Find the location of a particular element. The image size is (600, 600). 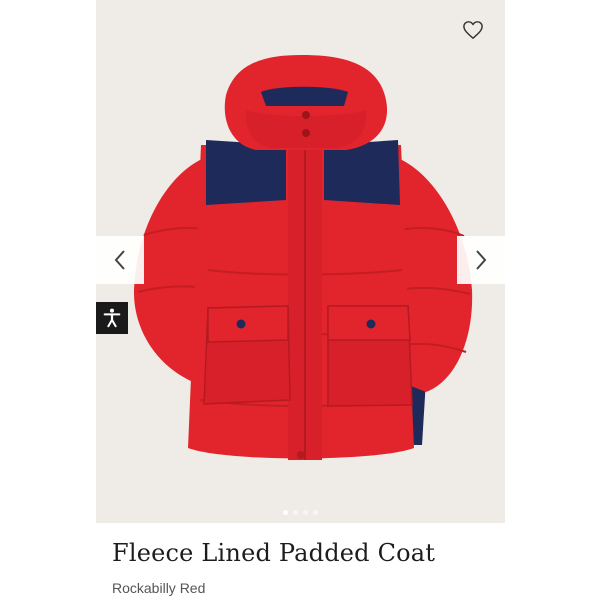

next-image-button is located at coordinates (481, 260).